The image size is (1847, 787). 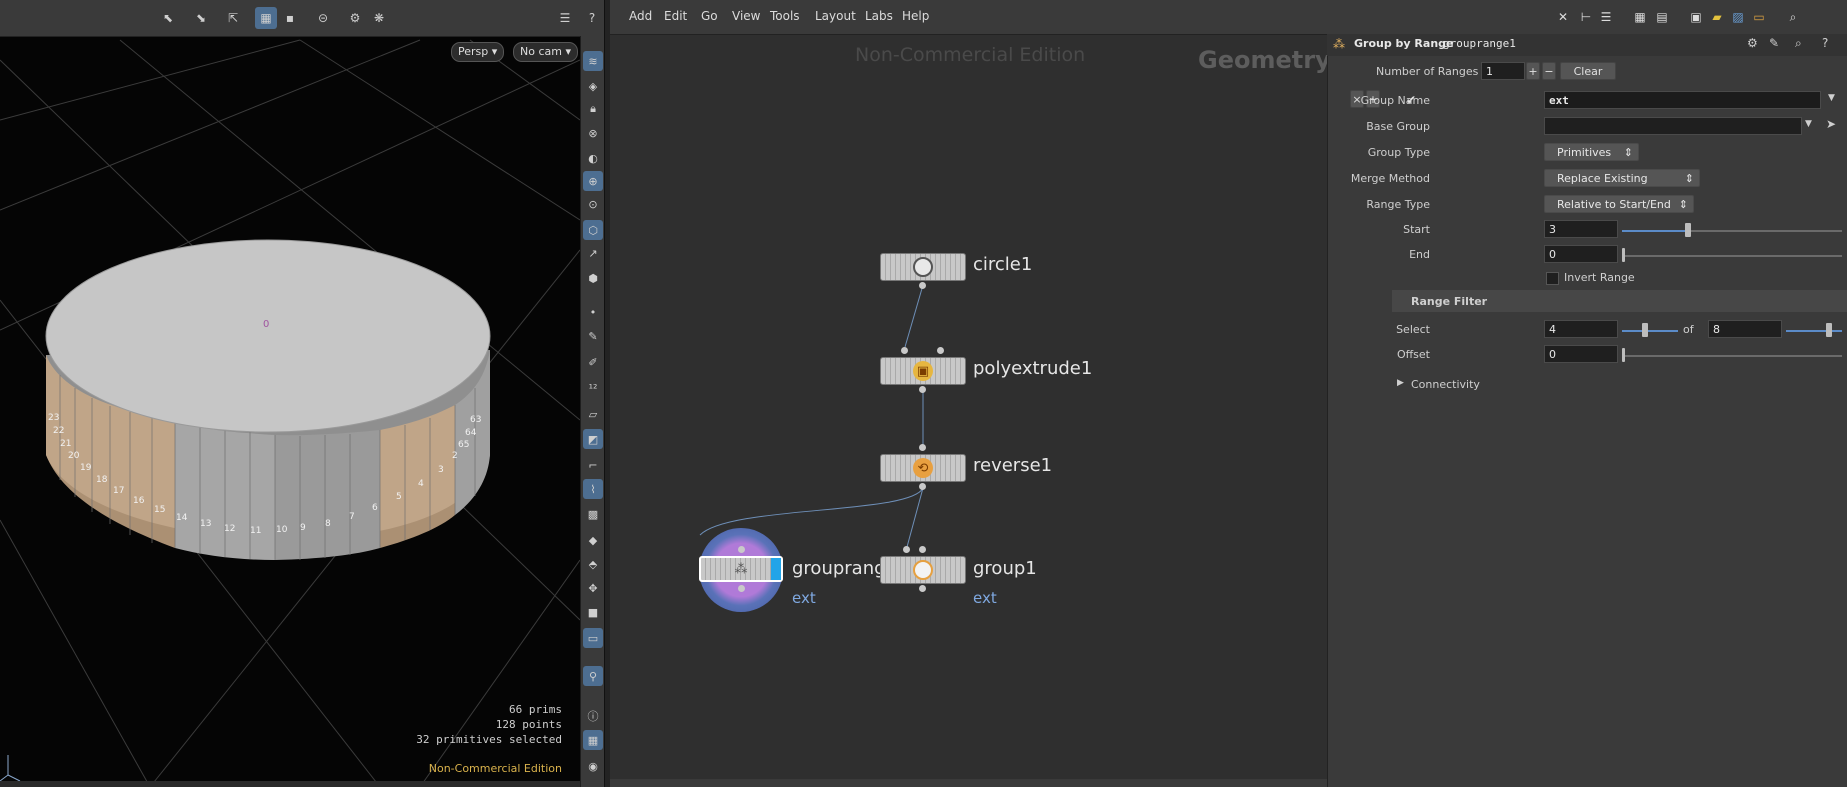 I want to click on node-grouprange: ⁂, so click(x=741, y=569).